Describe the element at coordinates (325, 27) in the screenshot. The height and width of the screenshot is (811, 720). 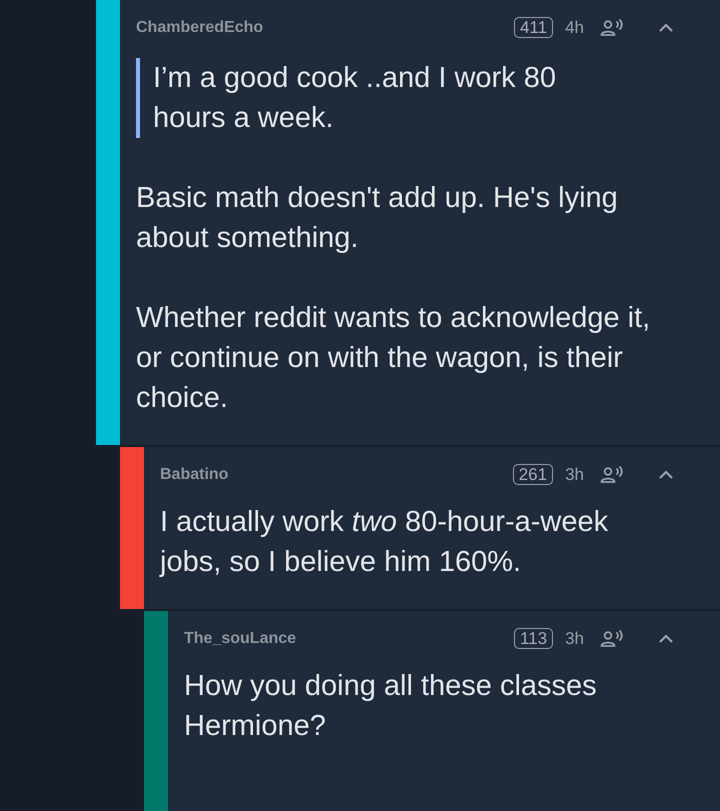
I see `username: ChamberedEcho` at that location.